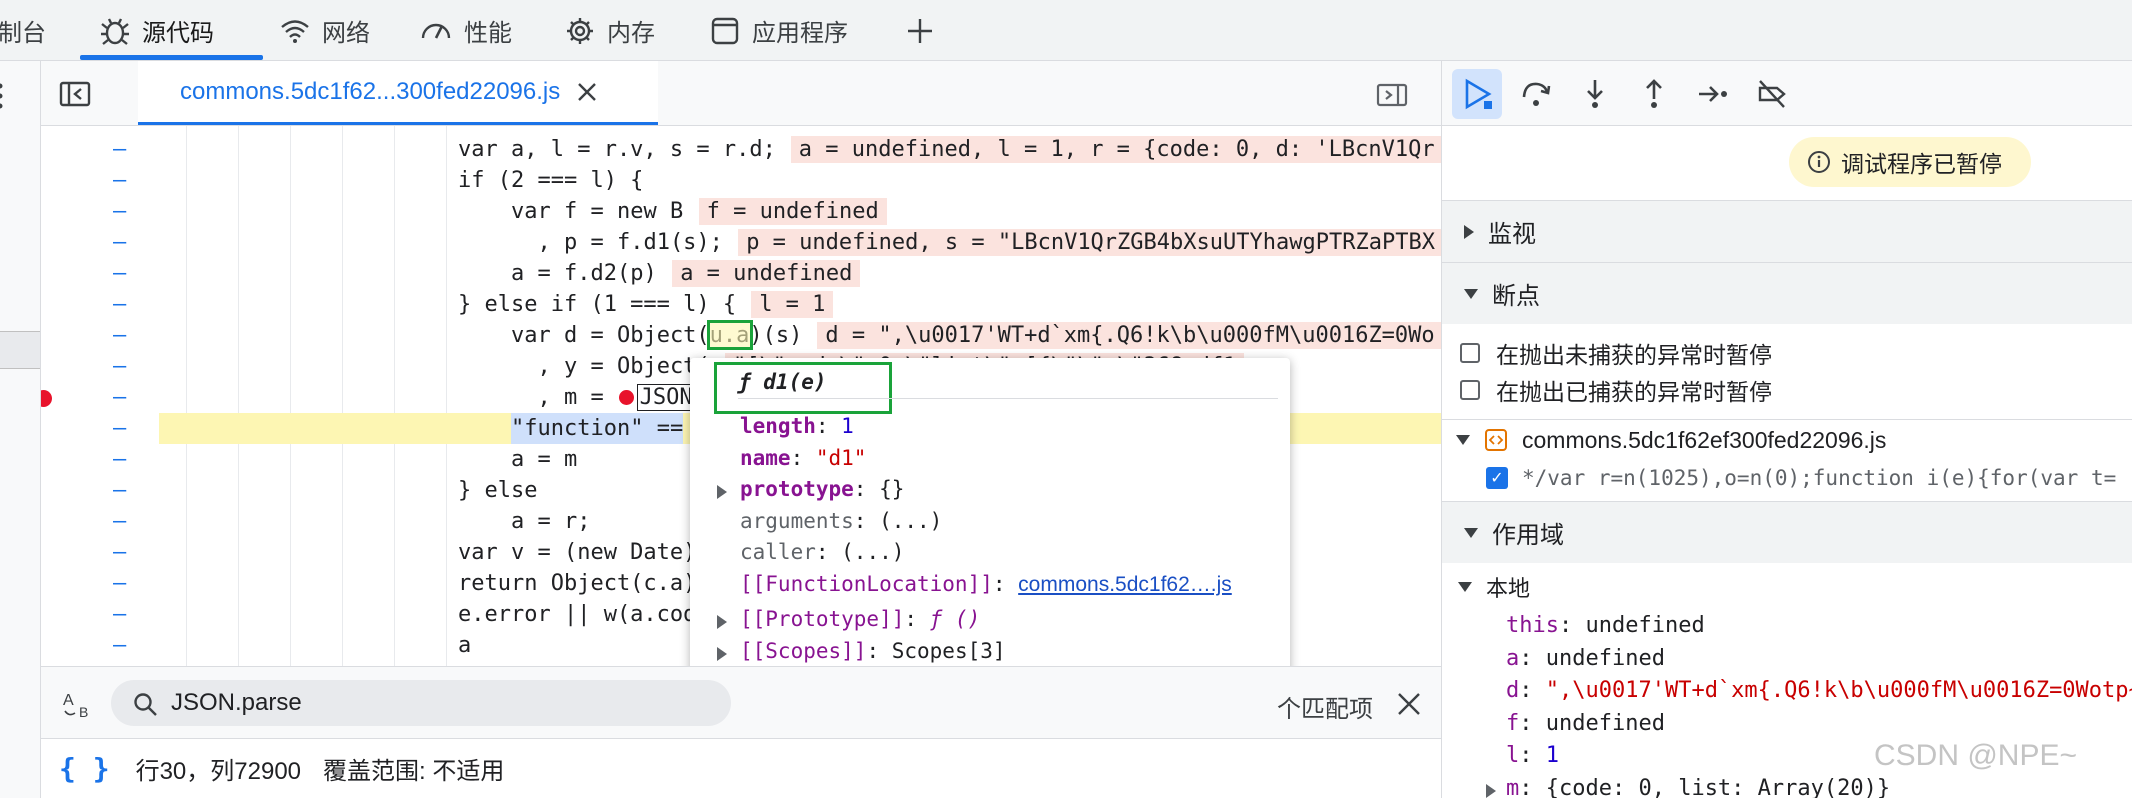  I want to click on scope-variable: l: 1, so click(1532, 755).